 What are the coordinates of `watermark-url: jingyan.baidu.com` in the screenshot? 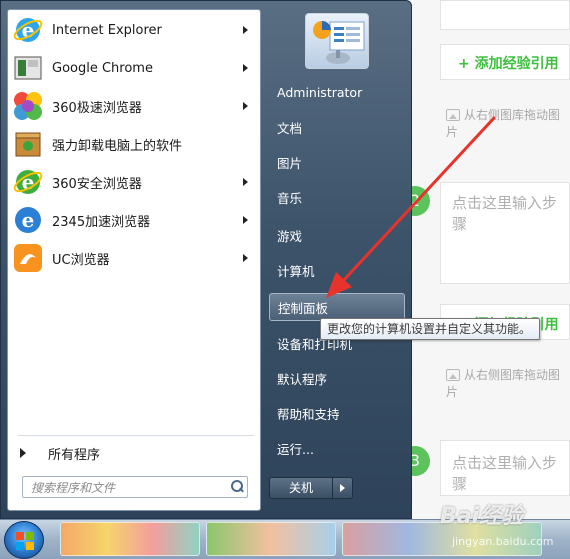 It's located at (503, 541).